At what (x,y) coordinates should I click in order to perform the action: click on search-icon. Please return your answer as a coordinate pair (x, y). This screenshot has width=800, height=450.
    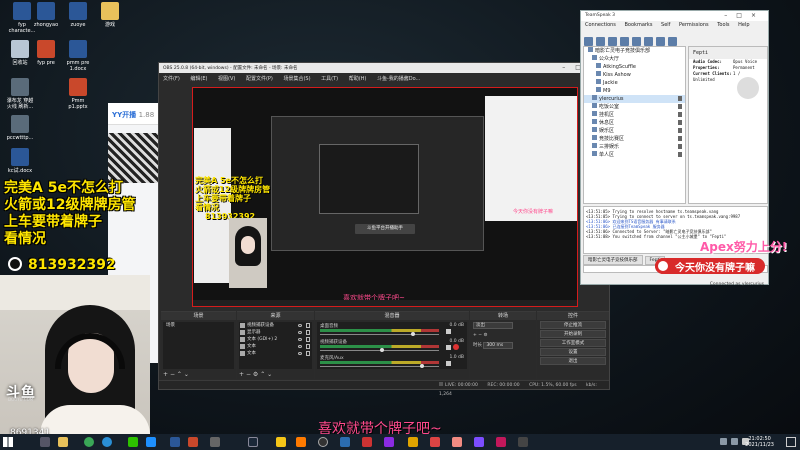
    Looking at the image, I should click on (45, 442).